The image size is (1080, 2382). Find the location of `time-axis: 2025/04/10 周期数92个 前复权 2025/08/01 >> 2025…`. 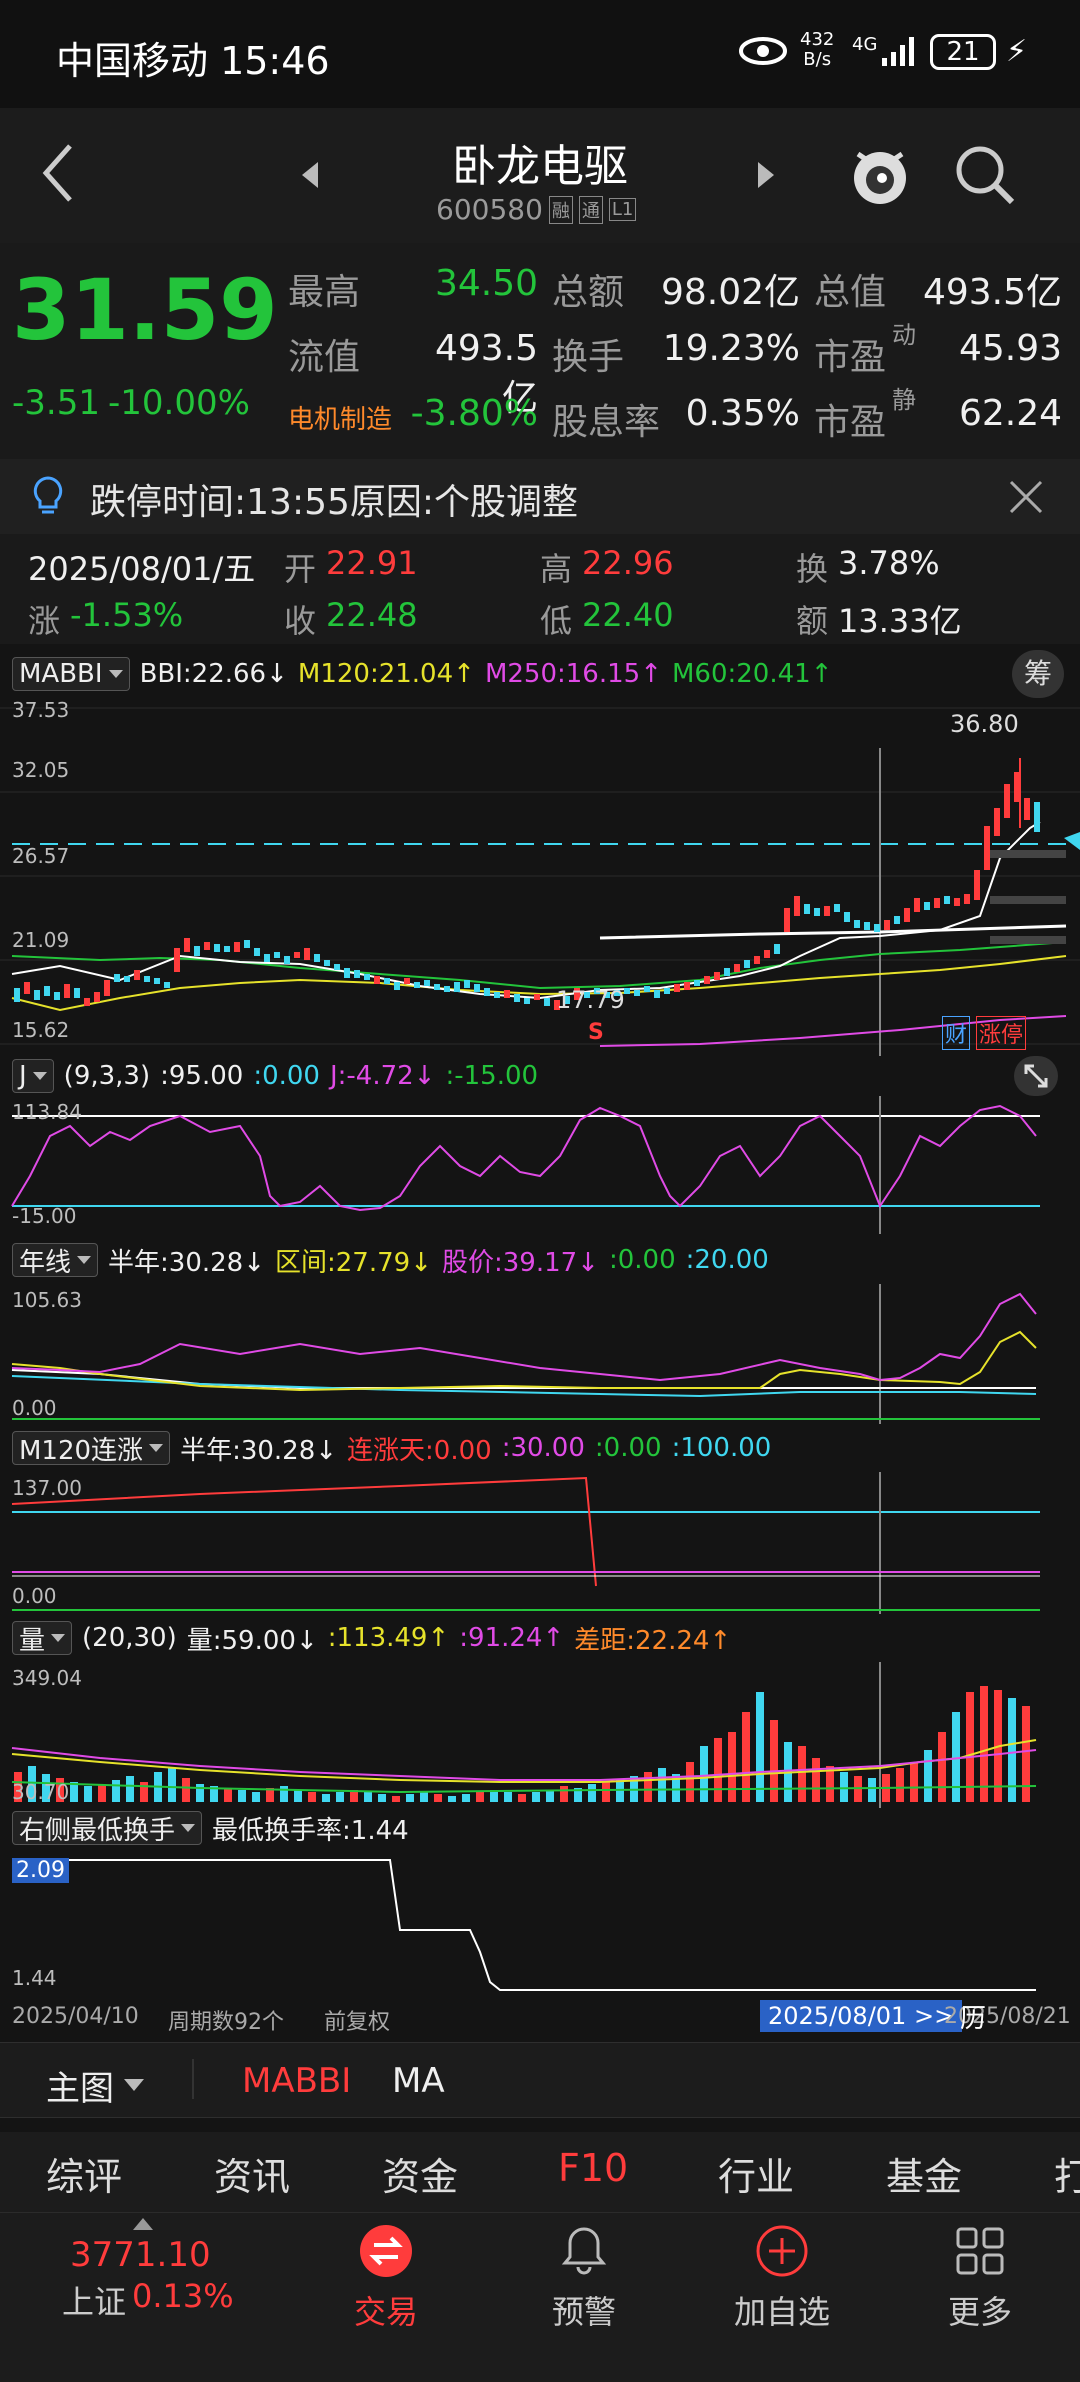

time-axis: 2025/04/10 周期数92个 前复权 2025/08/01 >> 2025… is located at coordinates (540, 2018).